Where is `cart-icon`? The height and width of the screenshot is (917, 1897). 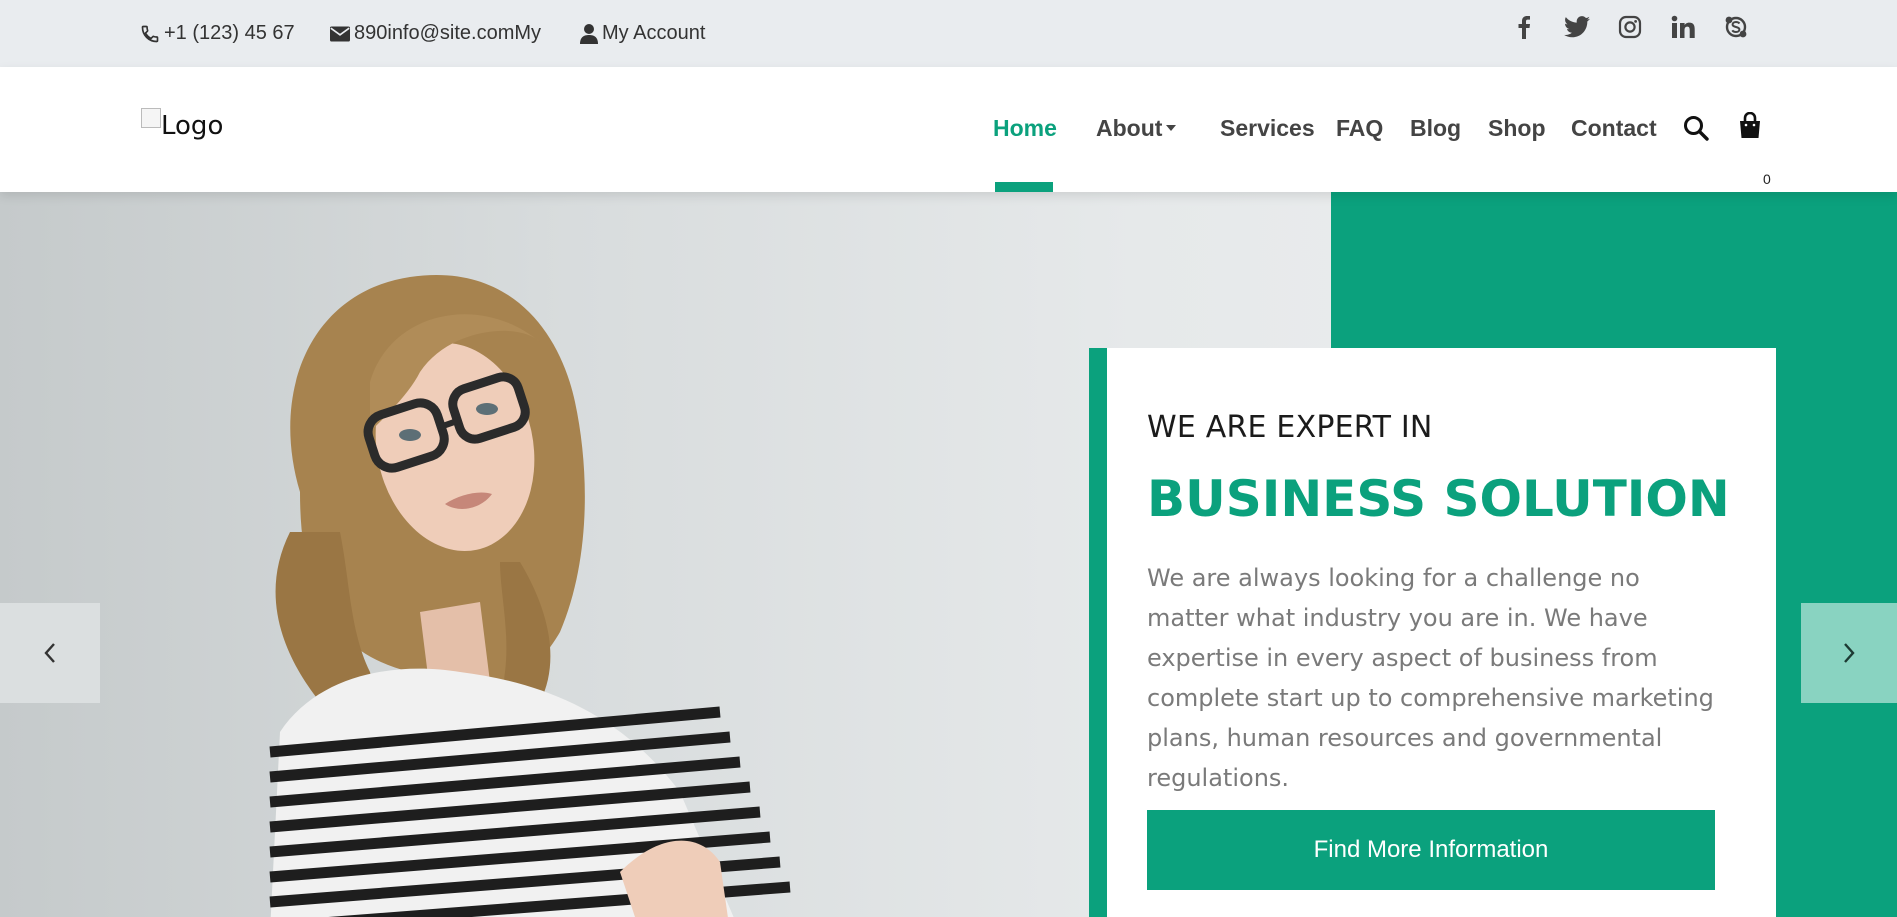
cart-icon is located at coordinates (1750, 128).